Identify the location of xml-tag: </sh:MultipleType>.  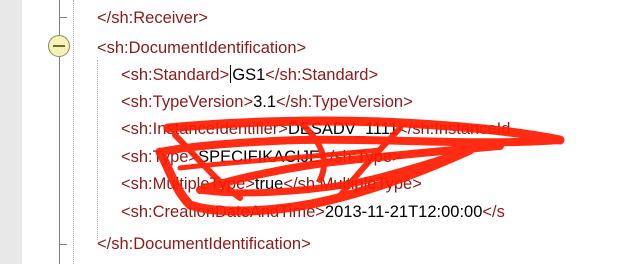
(352, 184).